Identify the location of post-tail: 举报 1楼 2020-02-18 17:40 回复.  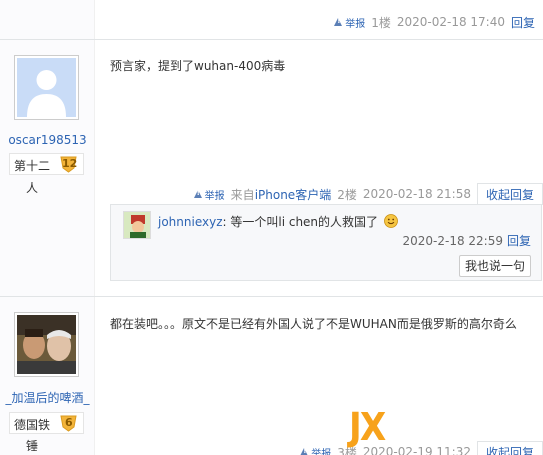
(438, 22).